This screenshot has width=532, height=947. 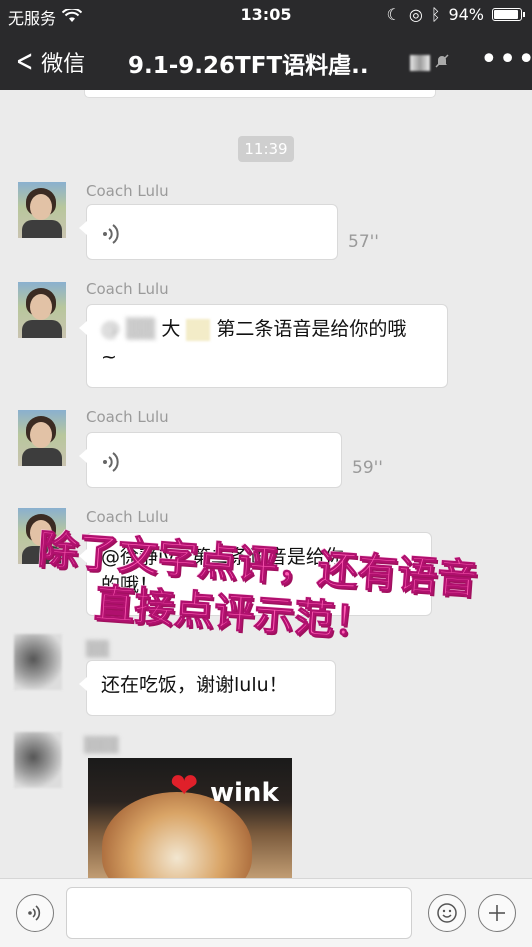 What do you see at coordinates (194, 685) in the screenshot?
I see `message-text: 还在吃饭，谢谢lulu！` at bounding box center [194, 685].